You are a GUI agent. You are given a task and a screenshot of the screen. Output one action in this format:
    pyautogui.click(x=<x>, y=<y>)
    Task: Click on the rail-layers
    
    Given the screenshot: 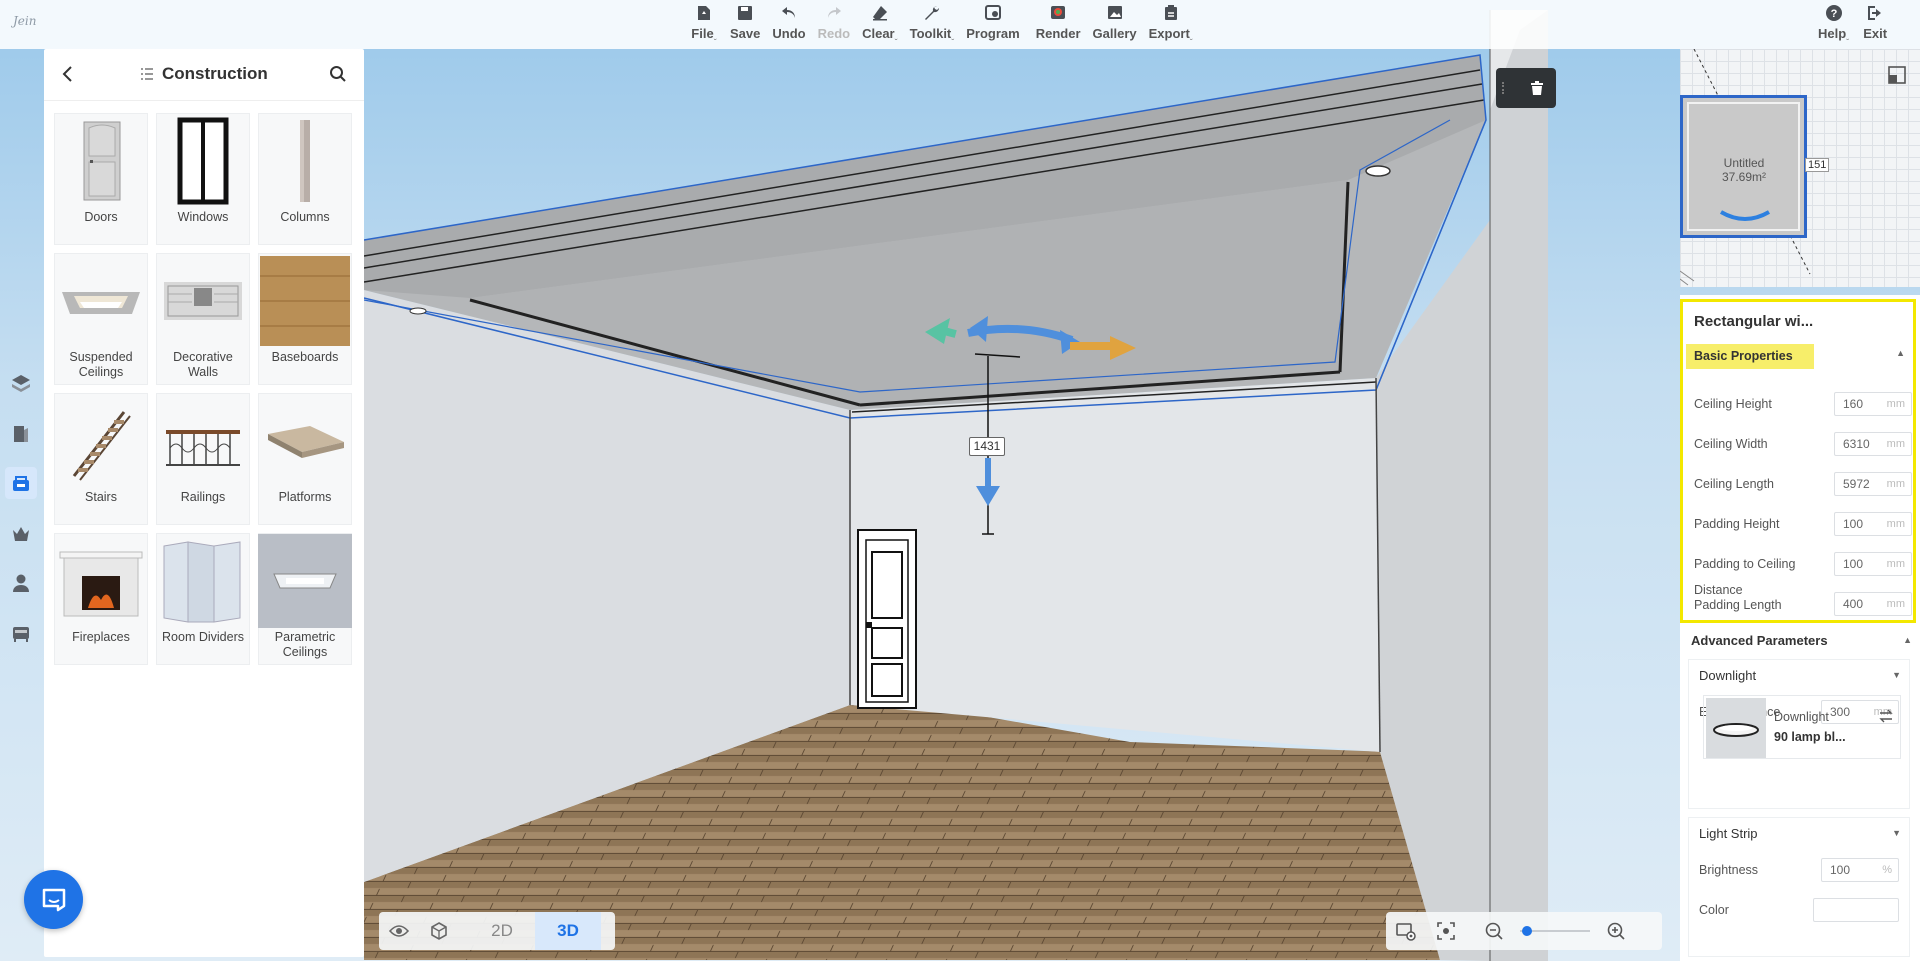 What is the action you would take?
    pyautogui.click(x=21, y=383)
    